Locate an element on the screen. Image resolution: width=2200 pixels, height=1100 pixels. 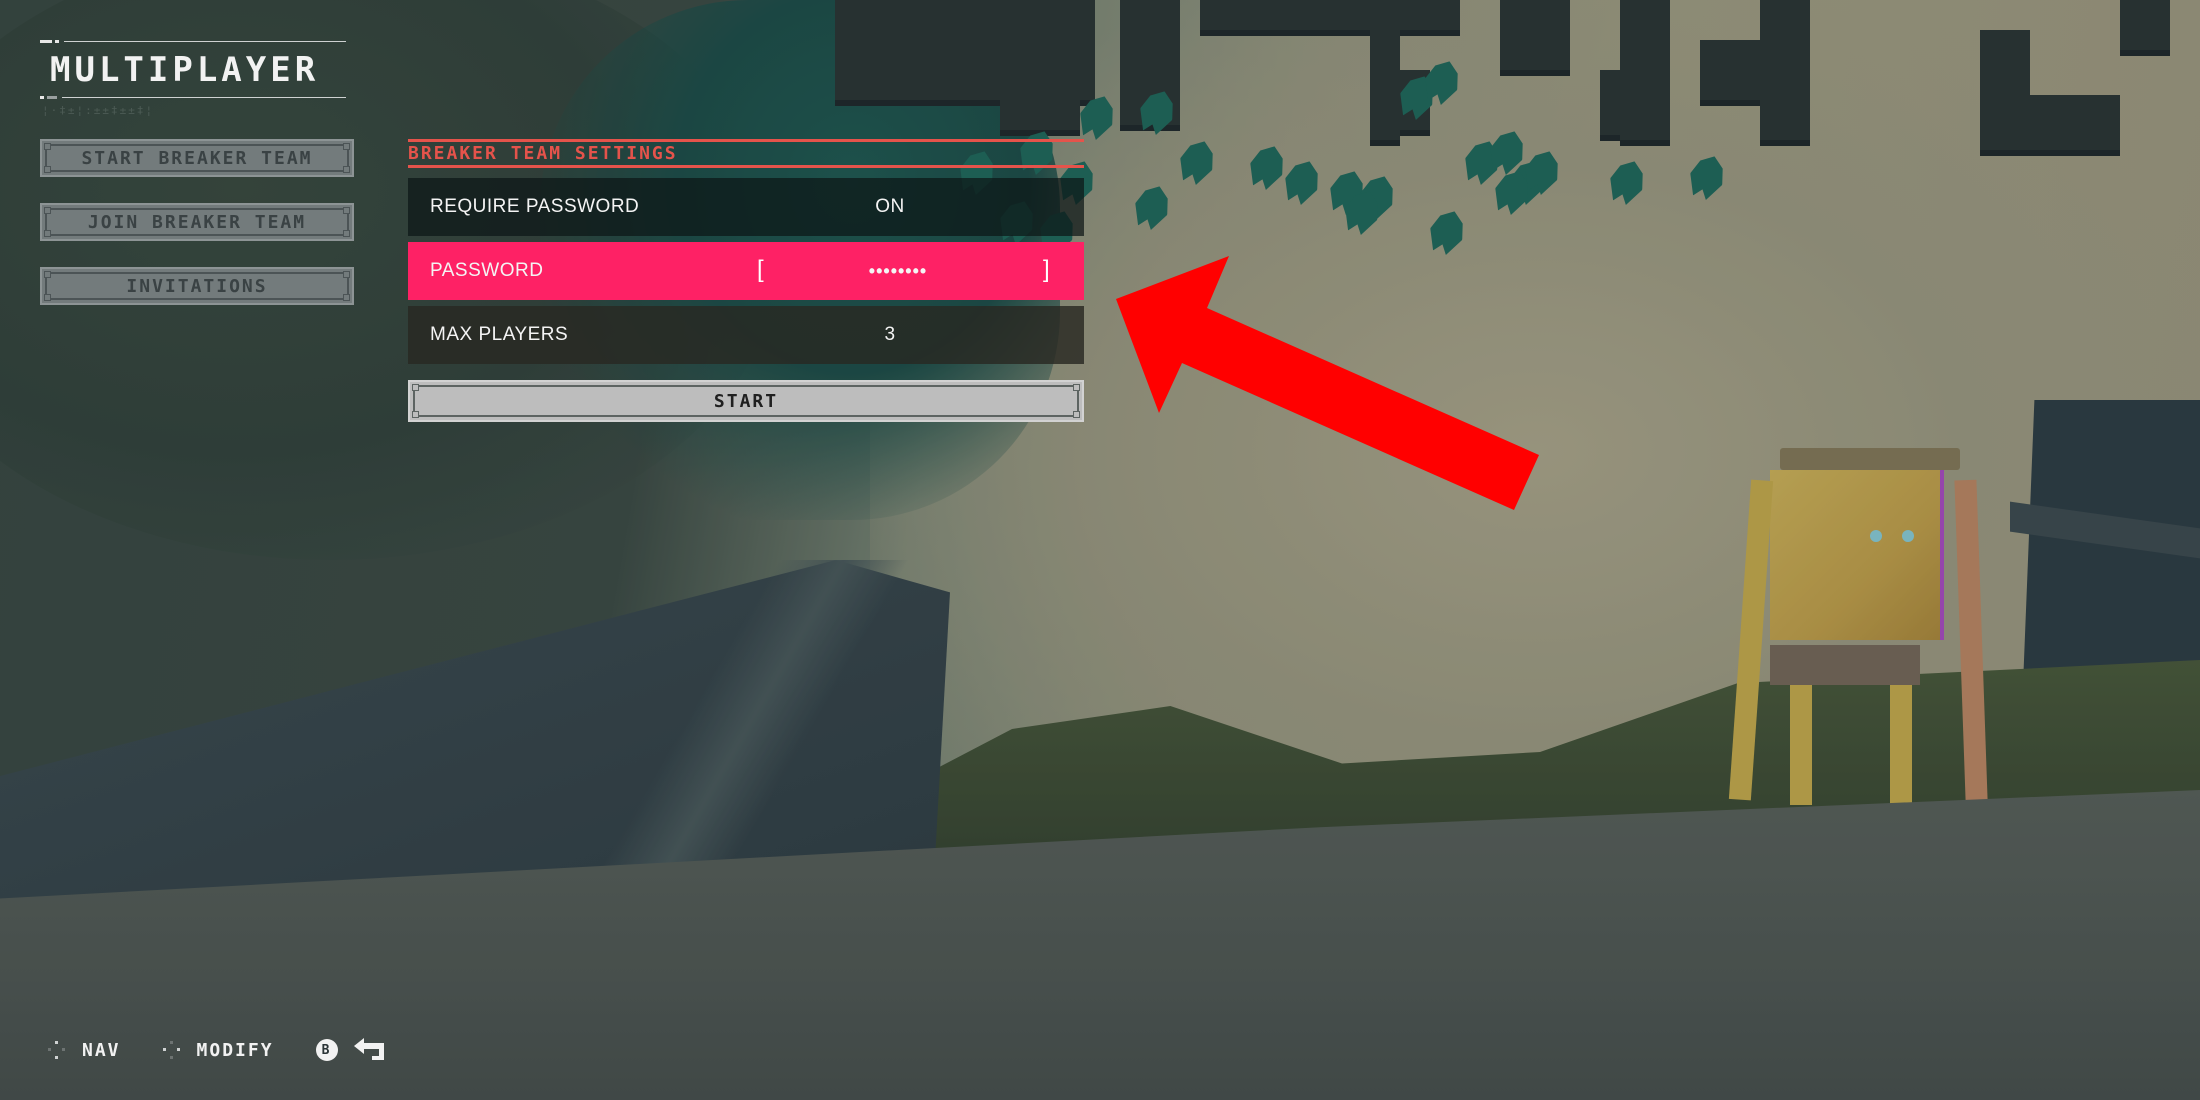
hint-nav: NAV is located at coordinates (84, 1050).